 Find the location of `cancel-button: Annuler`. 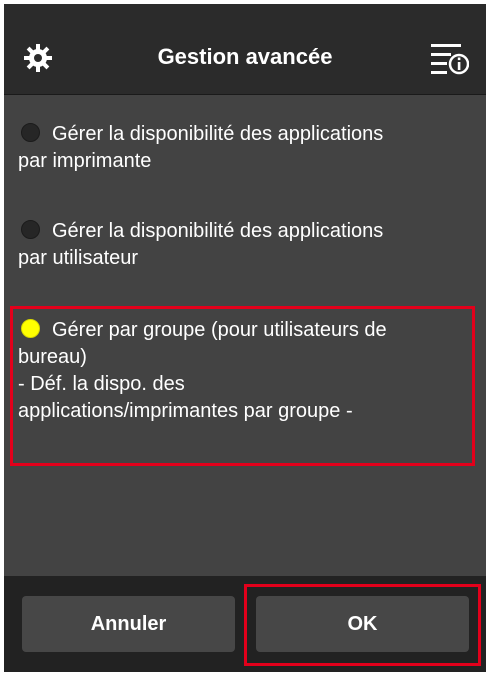

cancel-button: Annuler is located at coordinates (128, 624).